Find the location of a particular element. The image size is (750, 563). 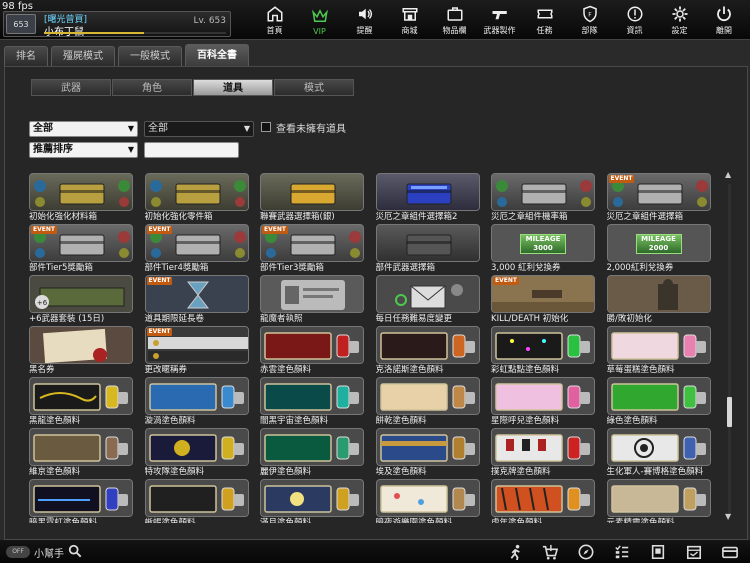

calendar-button is located at coordinates (694, 551).